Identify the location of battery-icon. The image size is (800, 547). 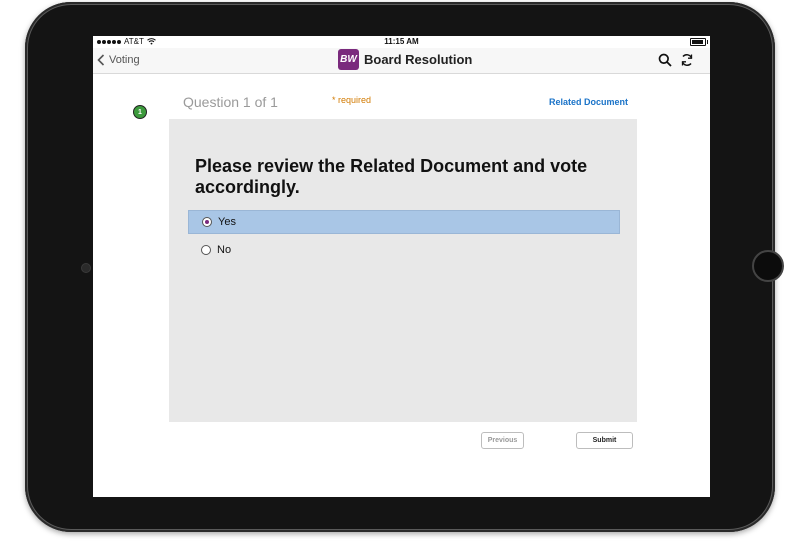
(699, 42).